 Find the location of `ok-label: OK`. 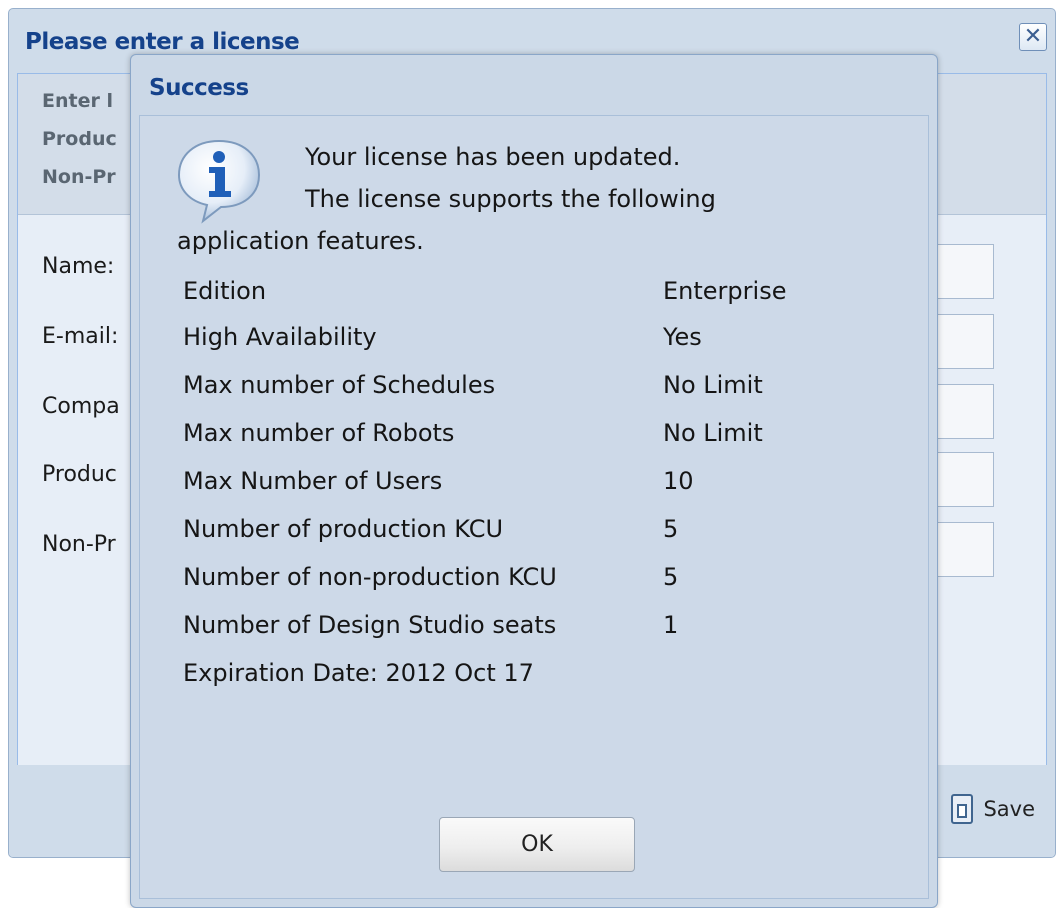

ok-label: OK is located at coordinates (537, 844).